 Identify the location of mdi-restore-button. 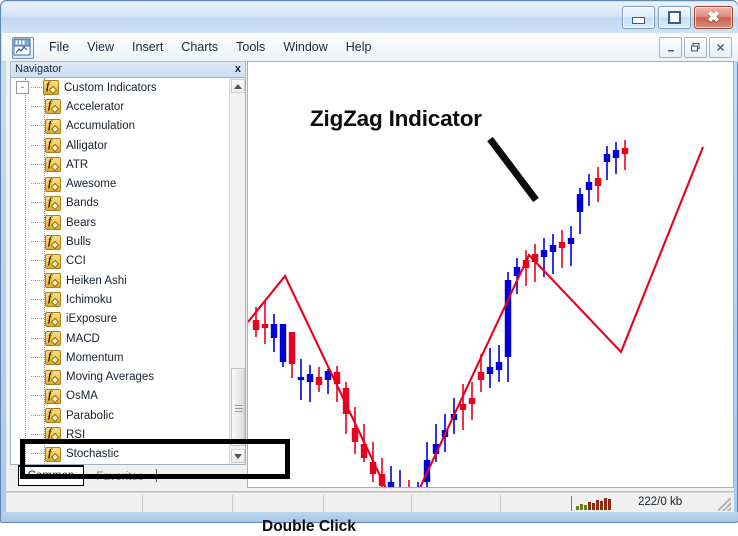
(695, 47).